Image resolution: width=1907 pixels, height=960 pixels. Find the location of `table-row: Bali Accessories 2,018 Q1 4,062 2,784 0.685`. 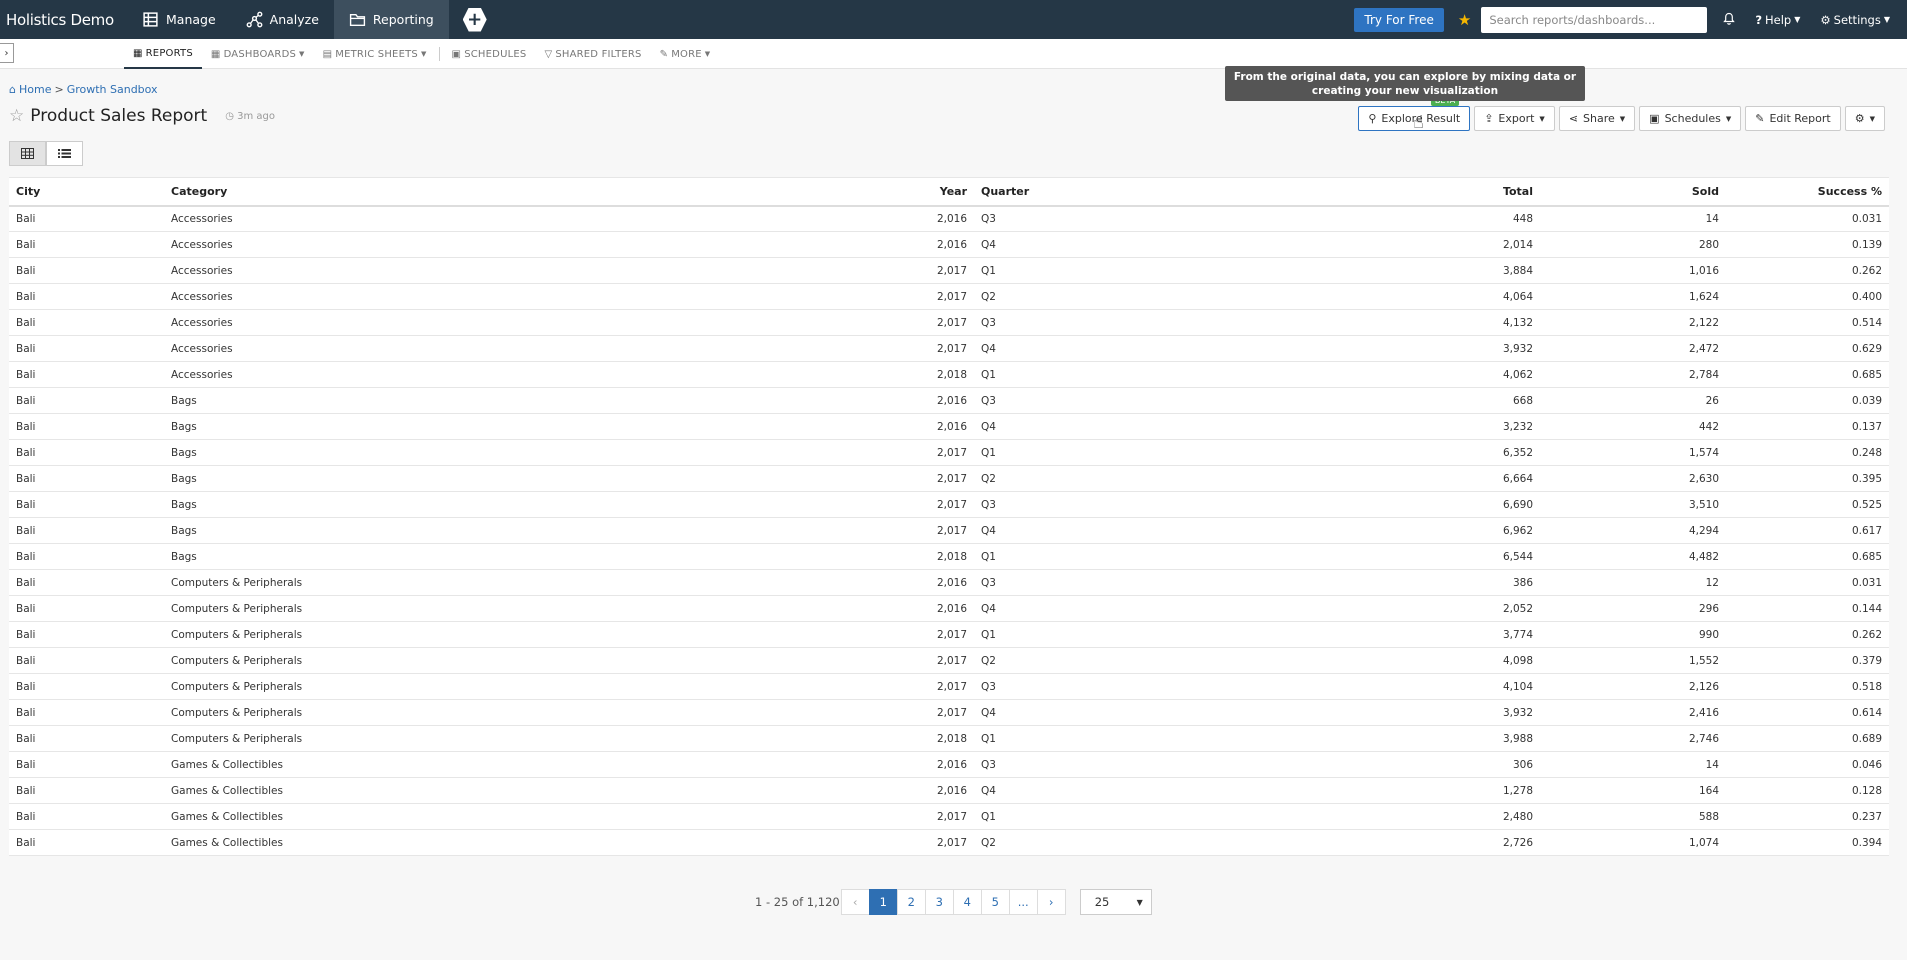

table-row: Bali Accessories 2,018 Q1 4,062 2,784 0.685 is located at coordinates (949, 374).